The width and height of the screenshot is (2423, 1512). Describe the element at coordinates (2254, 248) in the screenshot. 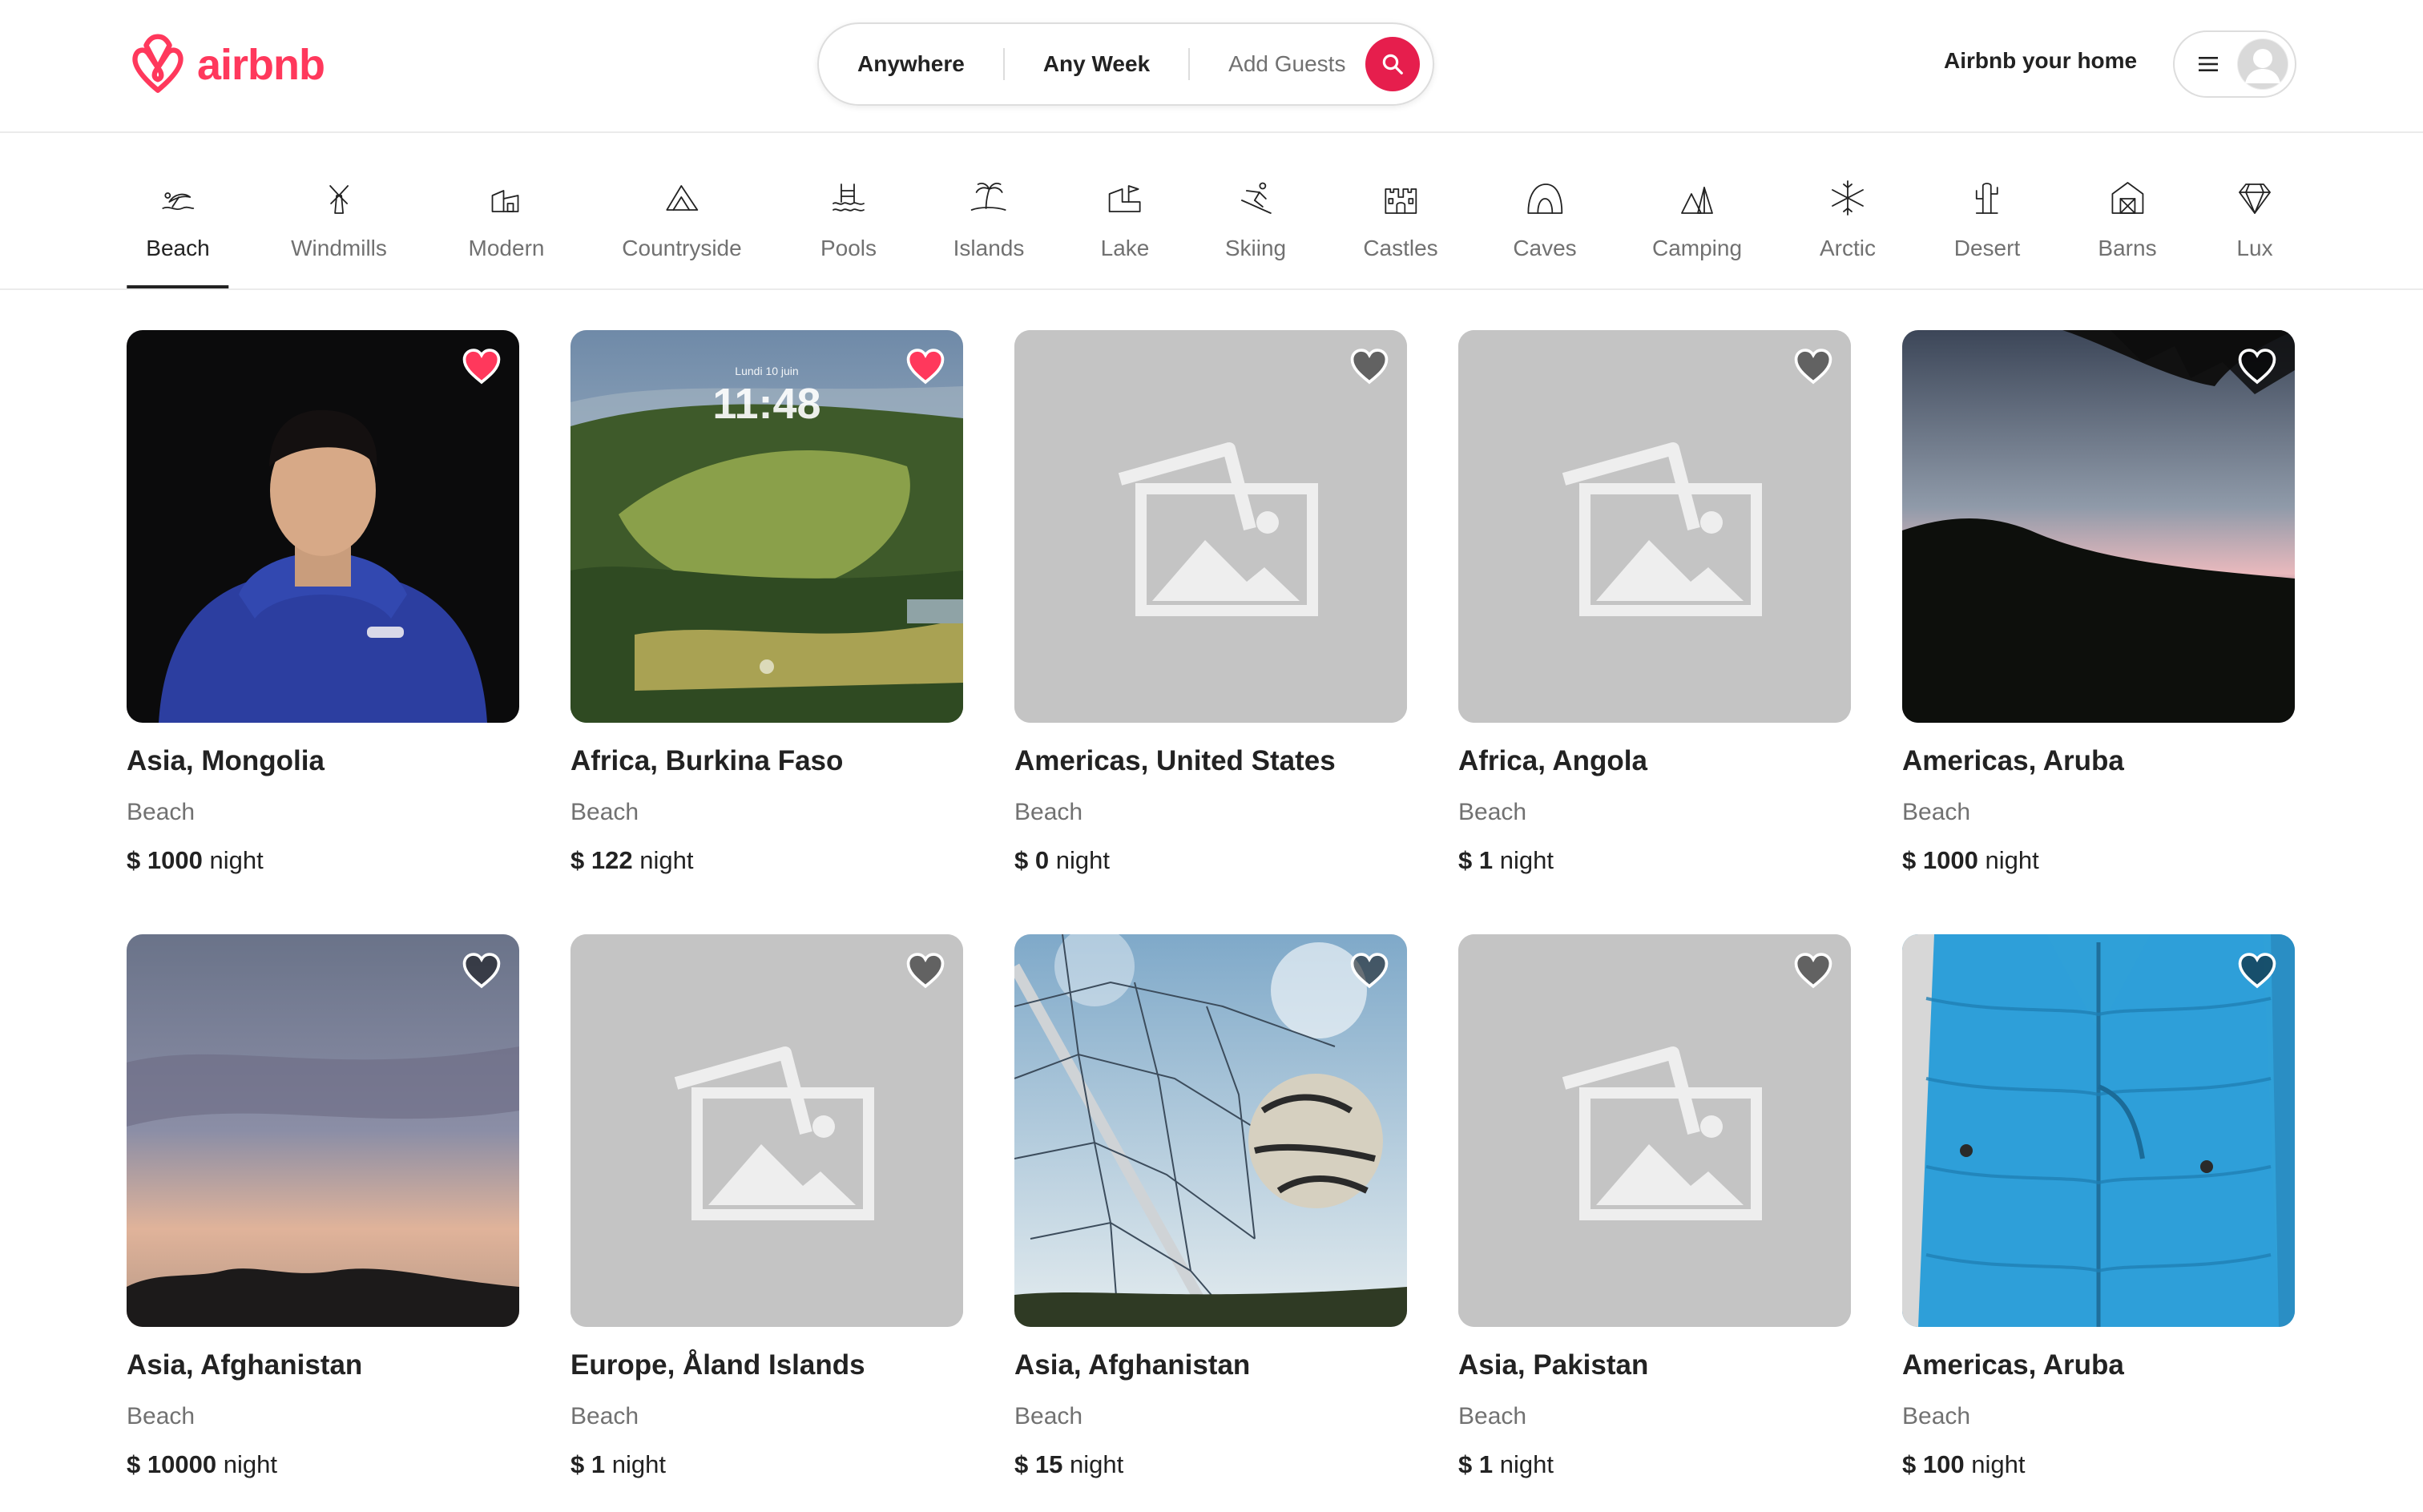

I see `category-label: Lux` at that location.